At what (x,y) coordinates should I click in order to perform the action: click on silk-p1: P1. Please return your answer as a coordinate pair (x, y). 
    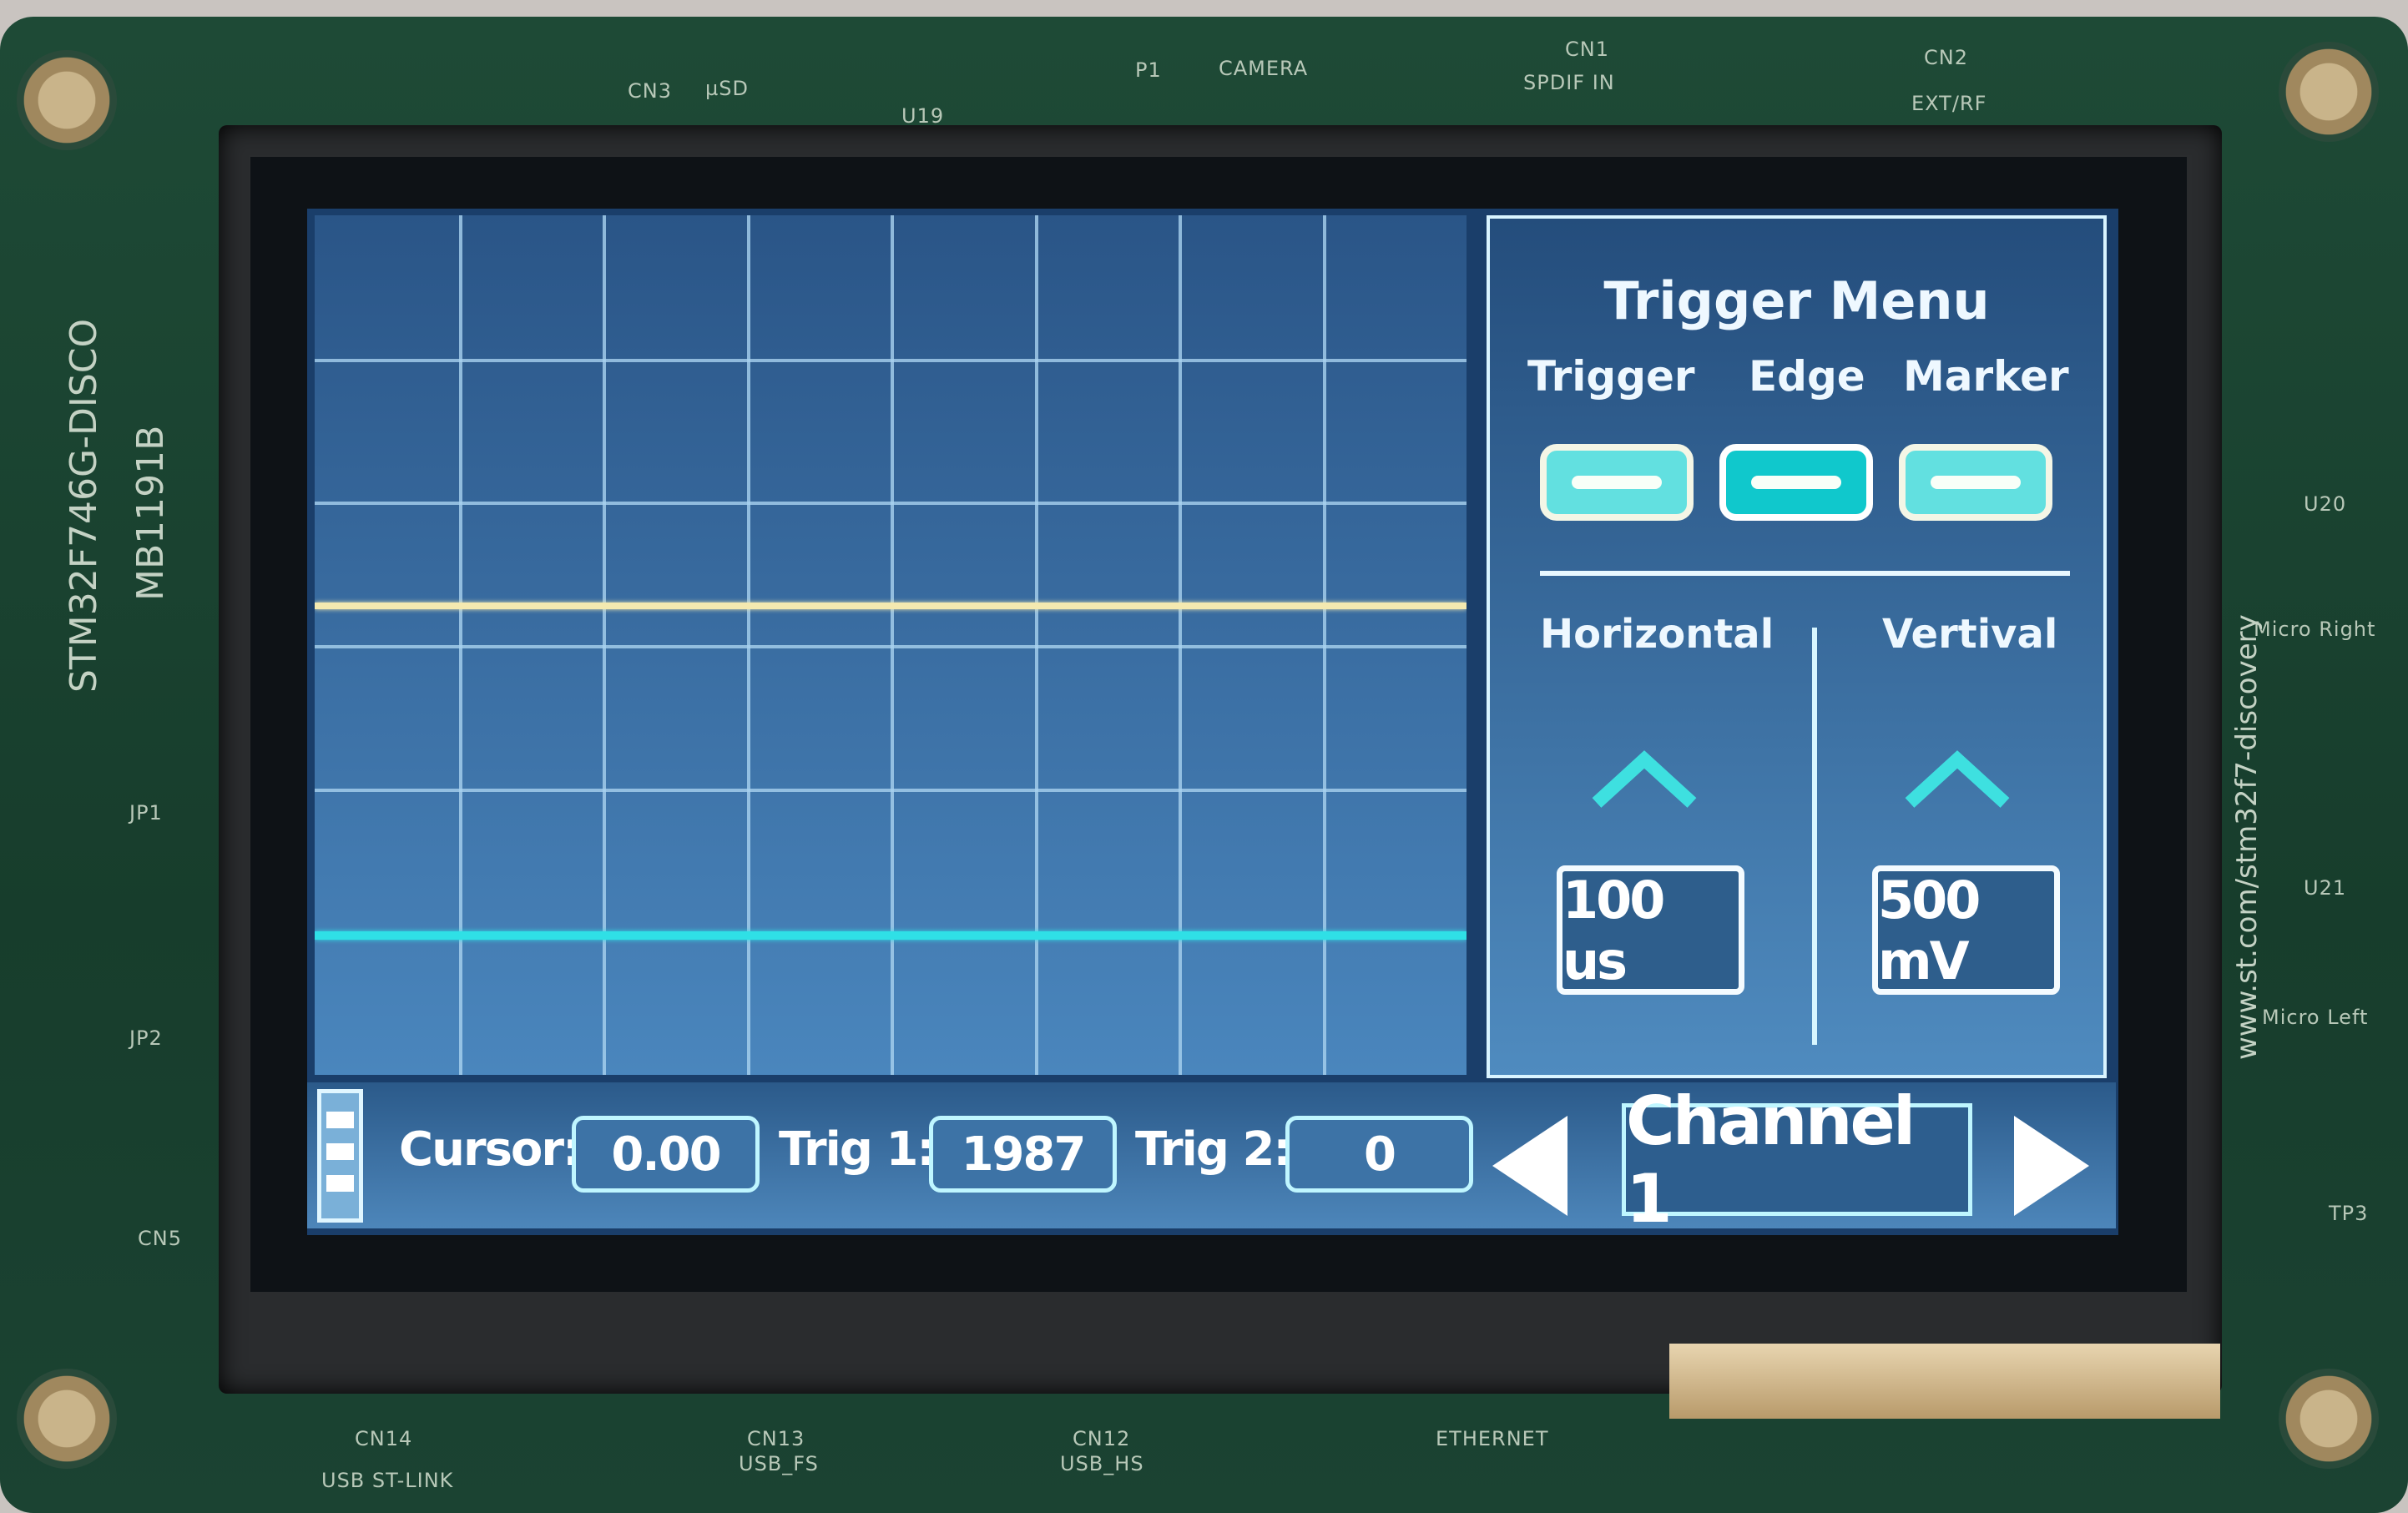
    Looking at the image, I should click on (1148, 70).